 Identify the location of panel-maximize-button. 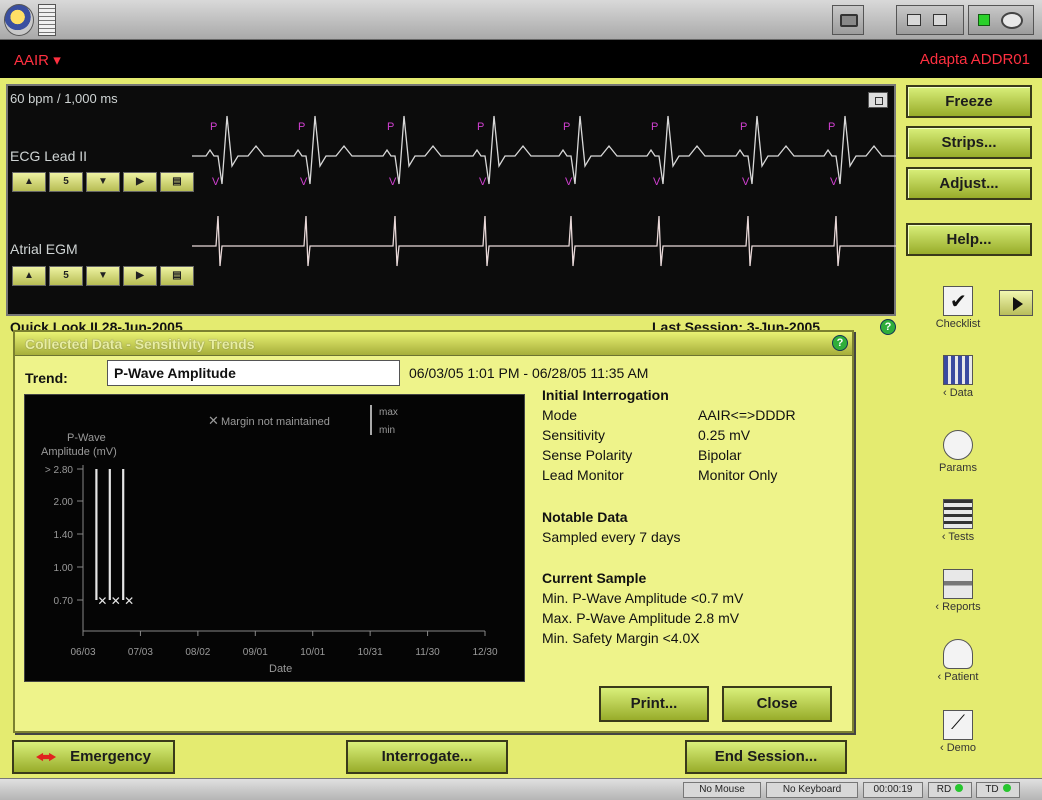
(878, 100).